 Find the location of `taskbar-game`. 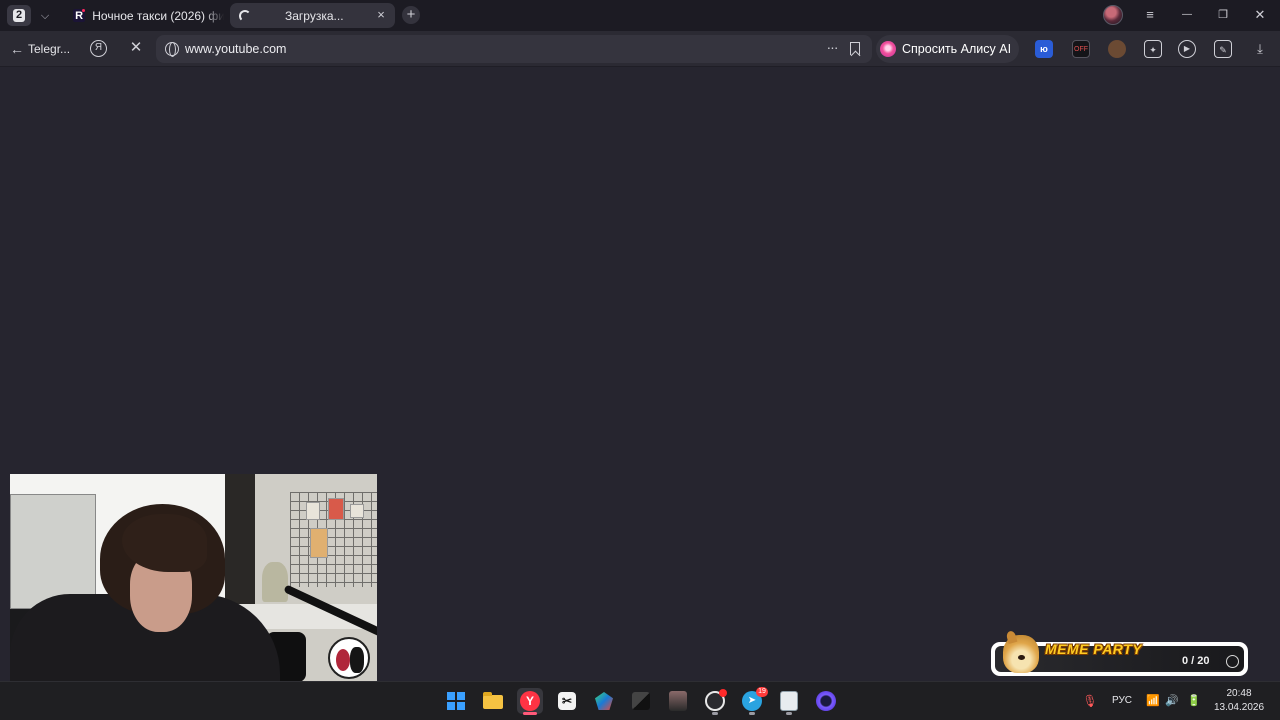

taskbar-game is located at coordinates (678, 701).